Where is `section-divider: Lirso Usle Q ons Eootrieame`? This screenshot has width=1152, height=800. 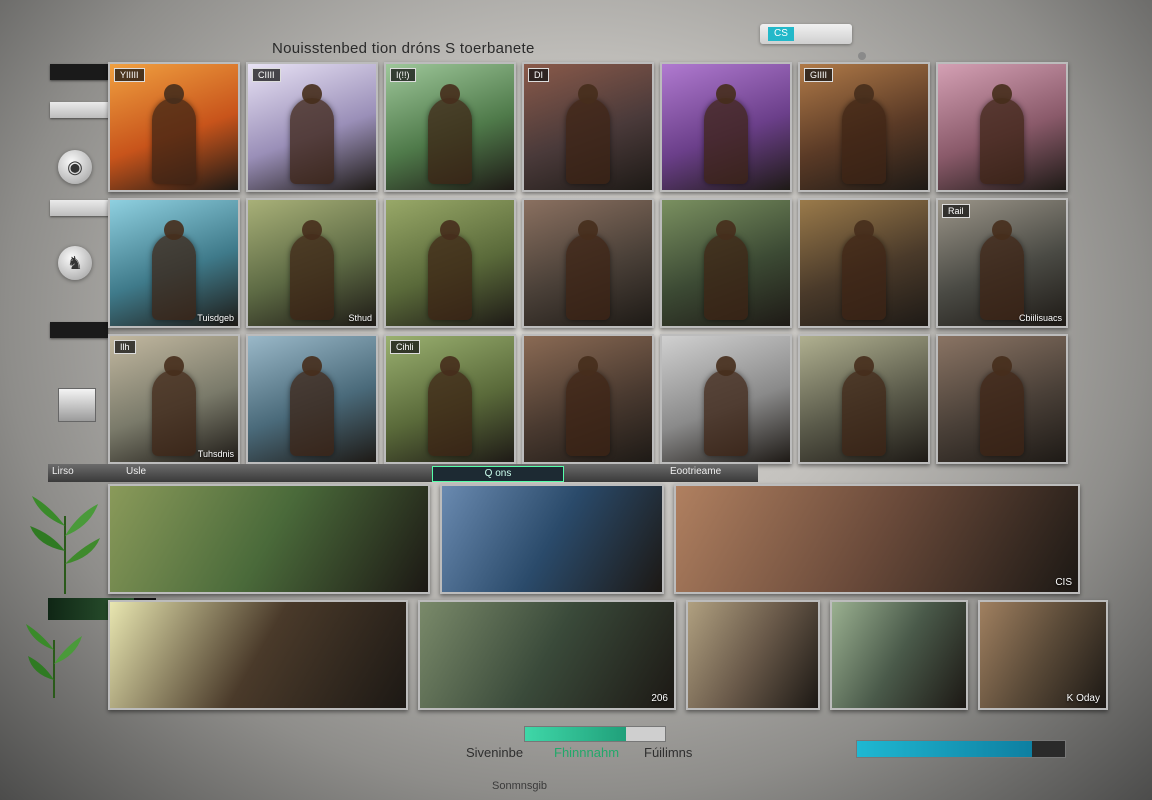 section-divider: Lirso Usle Q ons Eootrieame is located at coordinates (403, 473).